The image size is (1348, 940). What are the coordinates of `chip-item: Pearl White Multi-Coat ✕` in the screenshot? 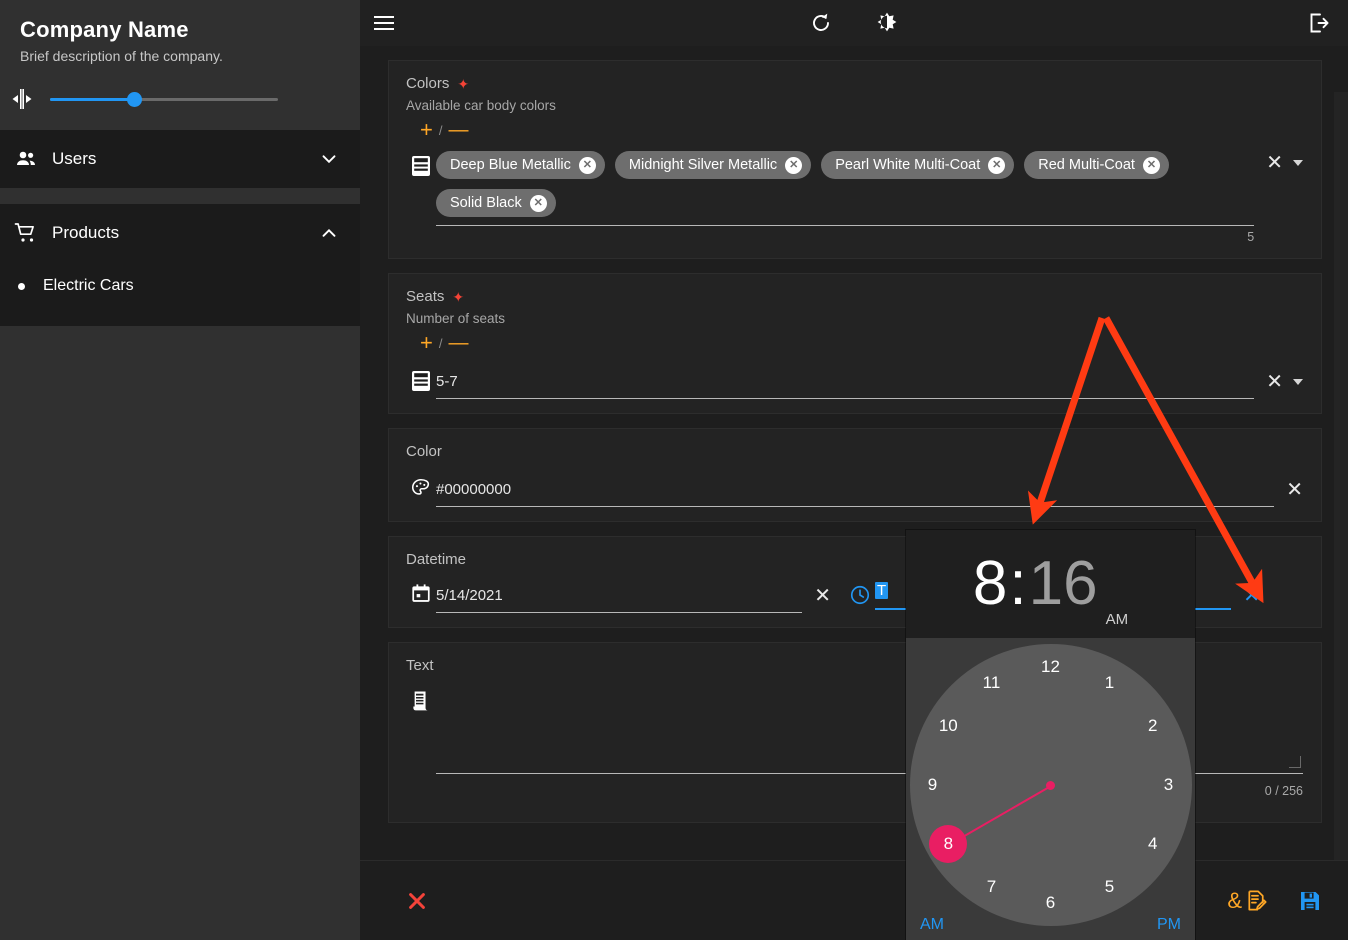 It's located at (918, 165).